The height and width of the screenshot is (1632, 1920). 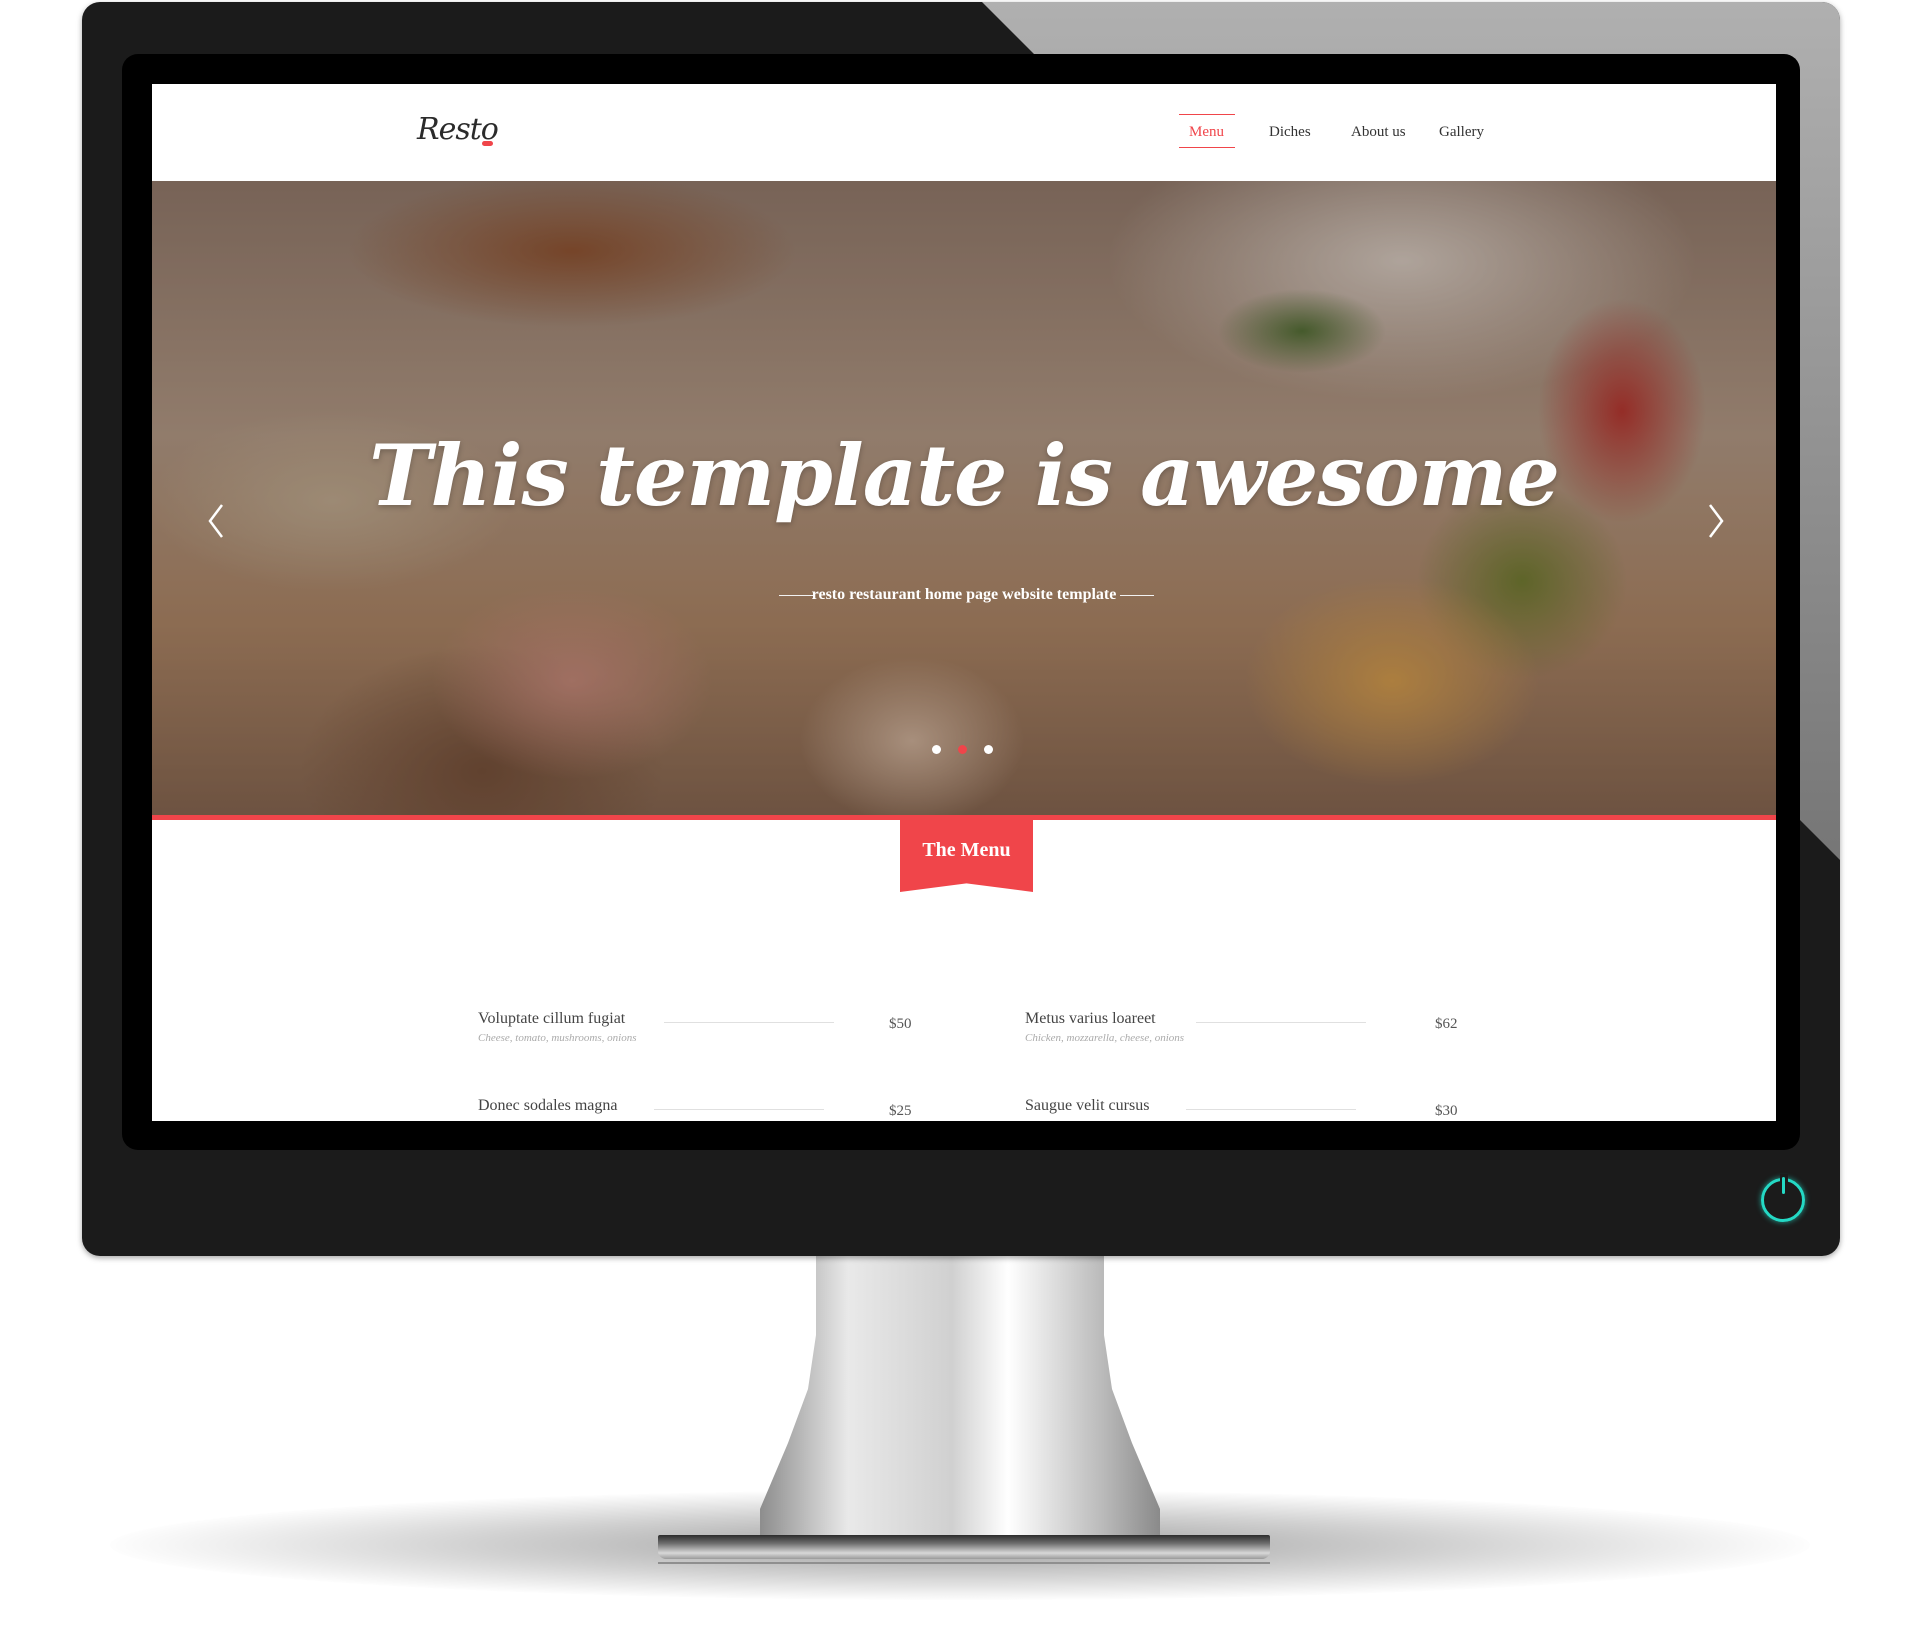 I want to click on monitor-stand-neck, so click(x=960, y=1395).